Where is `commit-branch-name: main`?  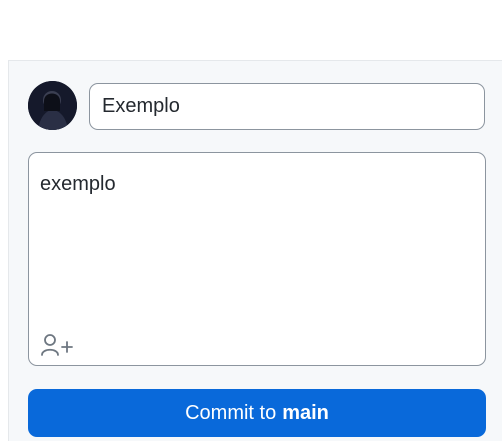
commit-branch-name: main is located at coordinates (305, 412).